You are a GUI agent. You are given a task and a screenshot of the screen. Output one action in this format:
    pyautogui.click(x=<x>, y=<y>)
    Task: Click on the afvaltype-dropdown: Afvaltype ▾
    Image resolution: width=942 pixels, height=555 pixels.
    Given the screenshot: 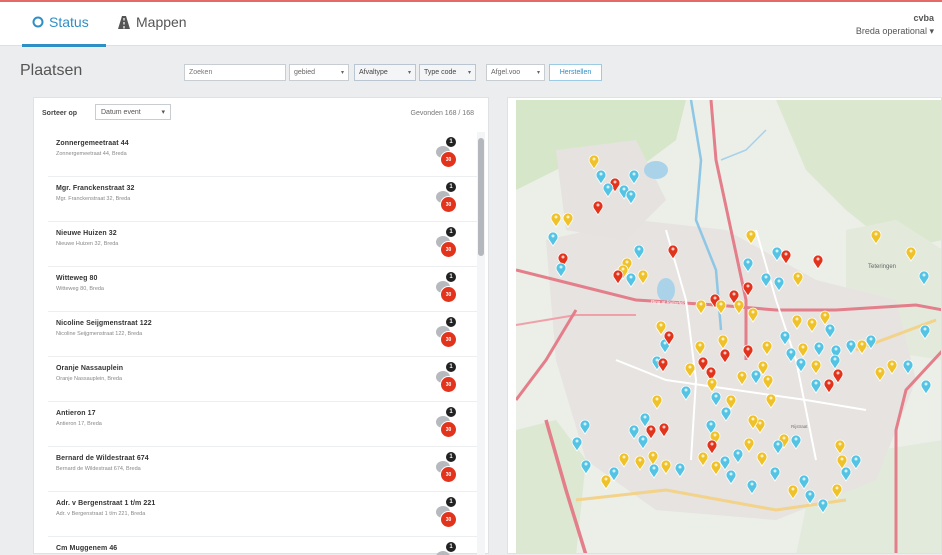 What is the action you would take?
    pyautogui.click(x=385, y=72)
    